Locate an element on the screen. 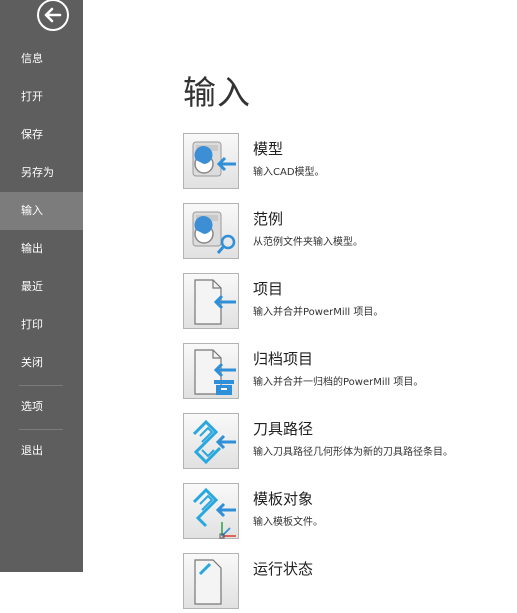 The height and width of the screenshot is (613, 517). nav-recent: 最近 is located at coordinates (41, 287).